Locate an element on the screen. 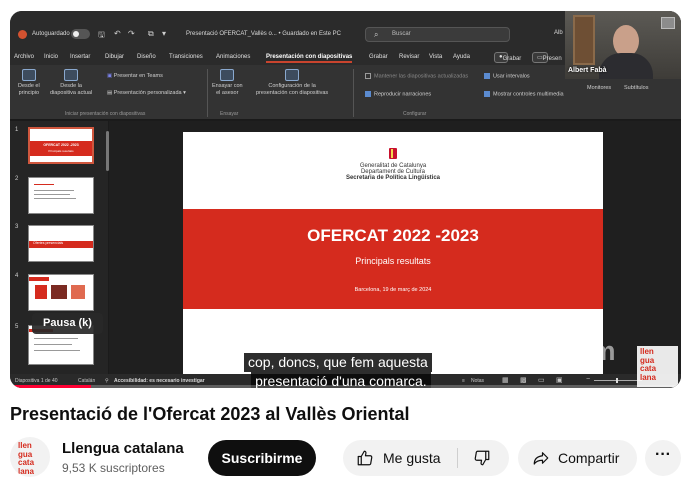  from-current-button: Desde la diapositiva actual is located at coordinates (71, 83).